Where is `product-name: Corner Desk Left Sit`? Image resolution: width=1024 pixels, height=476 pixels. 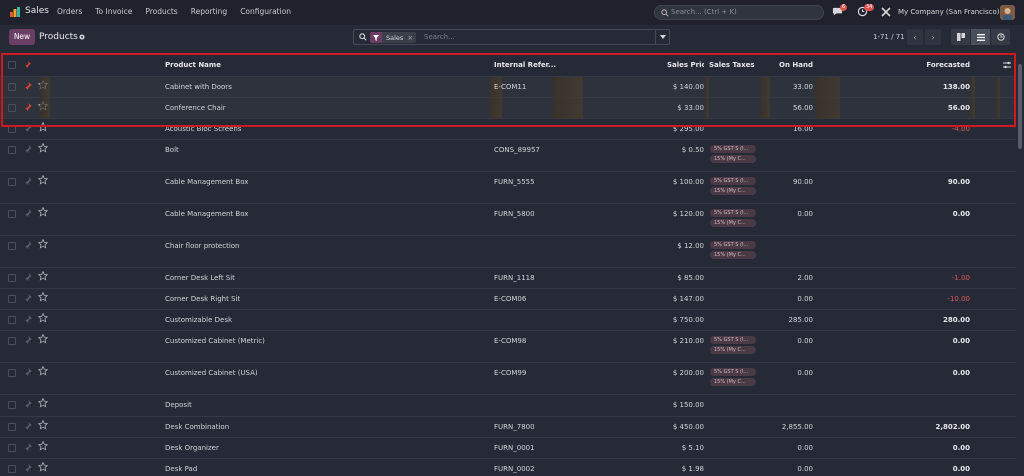 product-name: Corner Desk Left Sit is located at coordinates (200, 278).